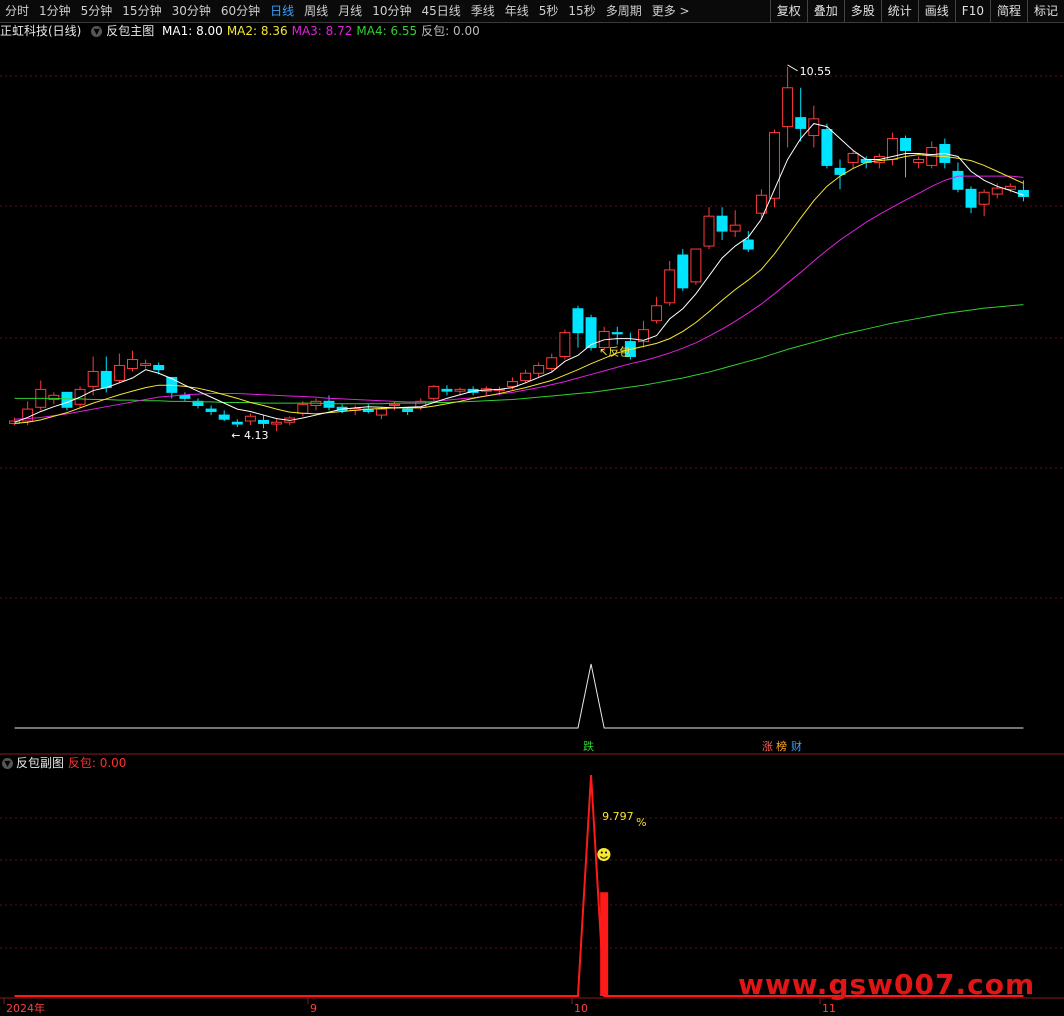  What do you see at coordinates (604, 855) in the screenshot?
I see `smiley-icon: ☻` at bounding box center [604, 855].